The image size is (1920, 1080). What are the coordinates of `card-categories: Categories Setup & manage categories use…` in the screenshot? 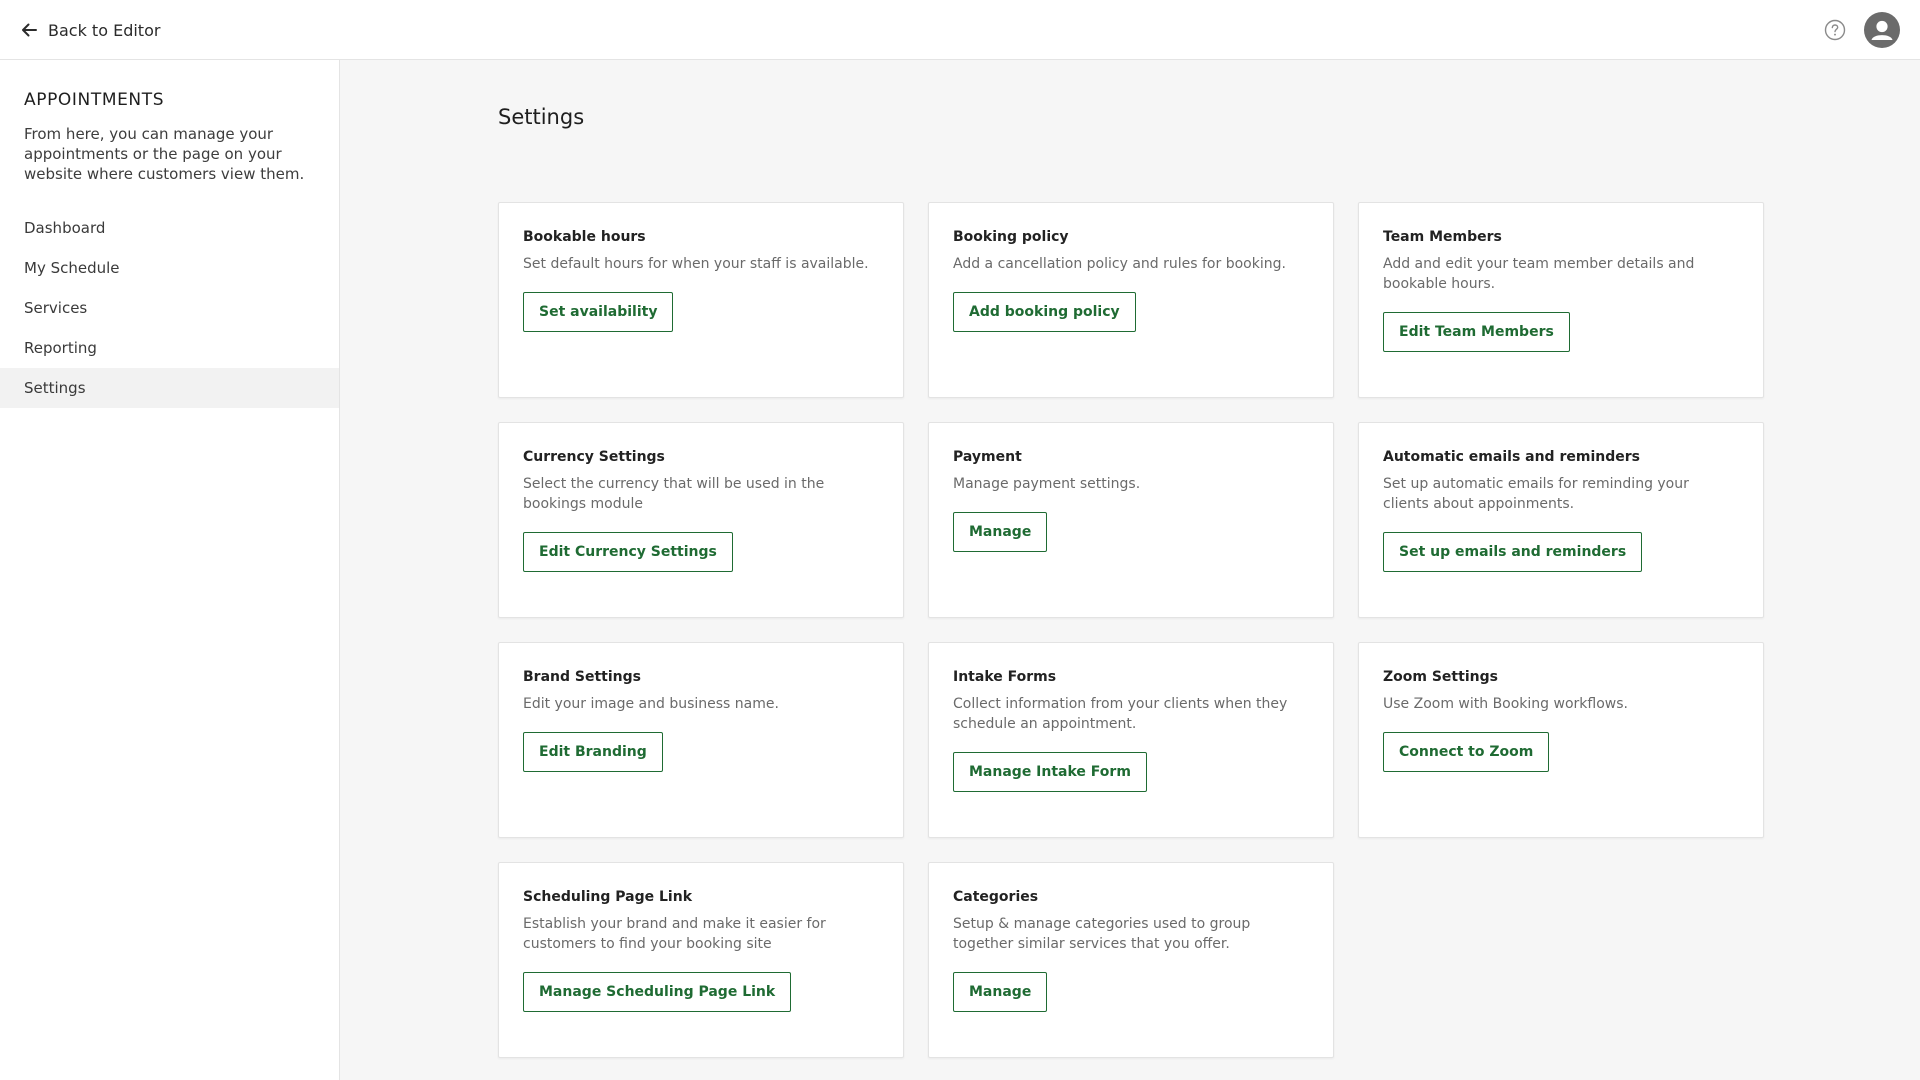 It's located at (1131, 960).